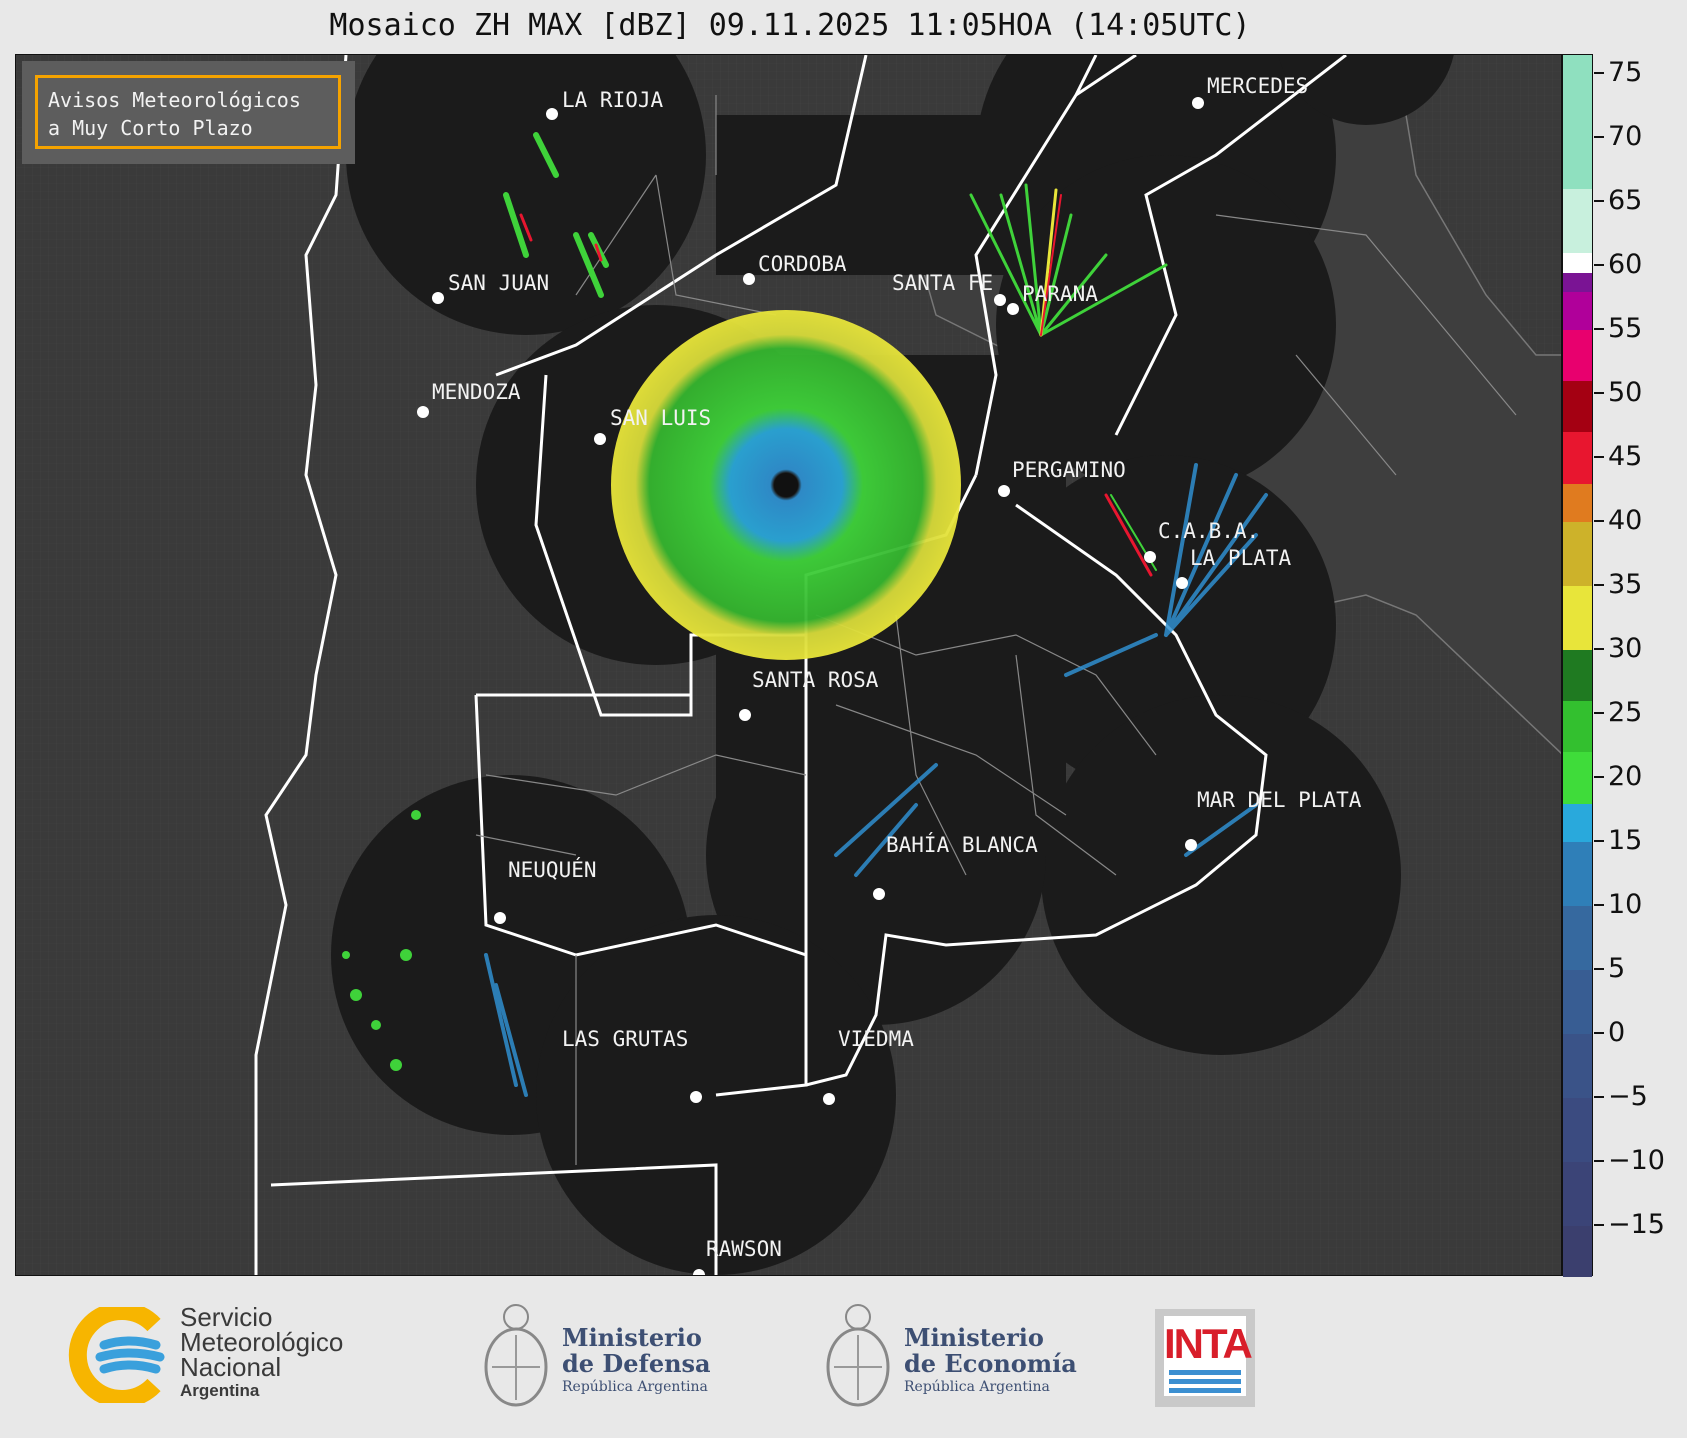 This screenshot has width=1687, height=1438. Describe the element at coordinates (974, 1337) in the screenshot. I see `economia-line-1: Ministerio` at that location.